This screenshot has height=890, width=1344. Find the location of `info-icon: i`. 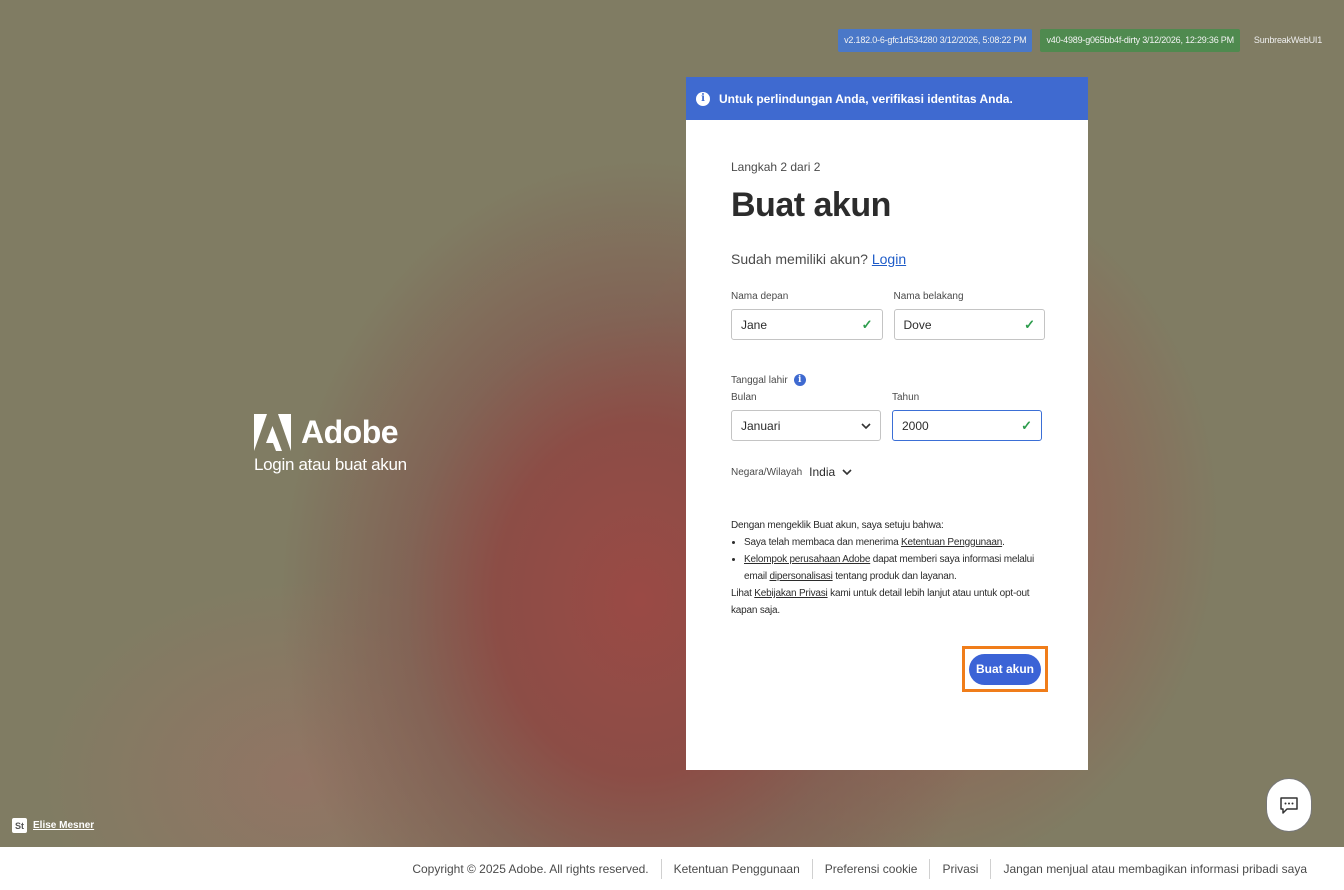

info-icon: i is located at coordinates (703, 98).